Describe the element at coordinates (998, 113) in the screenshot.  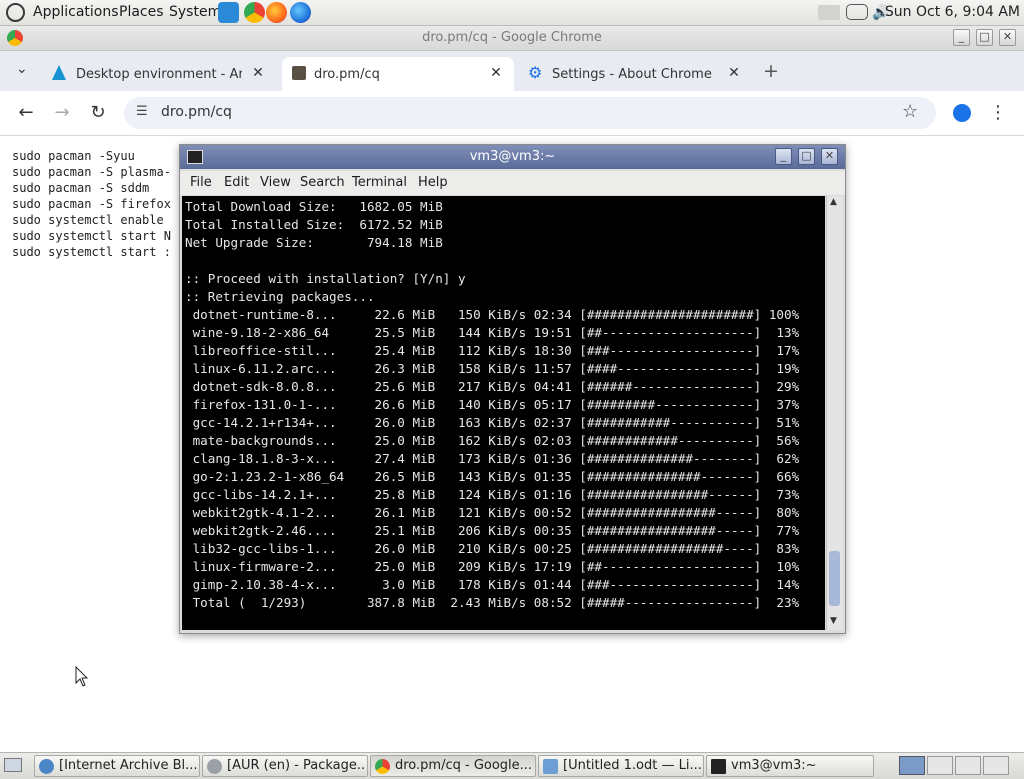
I see `chrome-menu-icon: ⋮` at that location.